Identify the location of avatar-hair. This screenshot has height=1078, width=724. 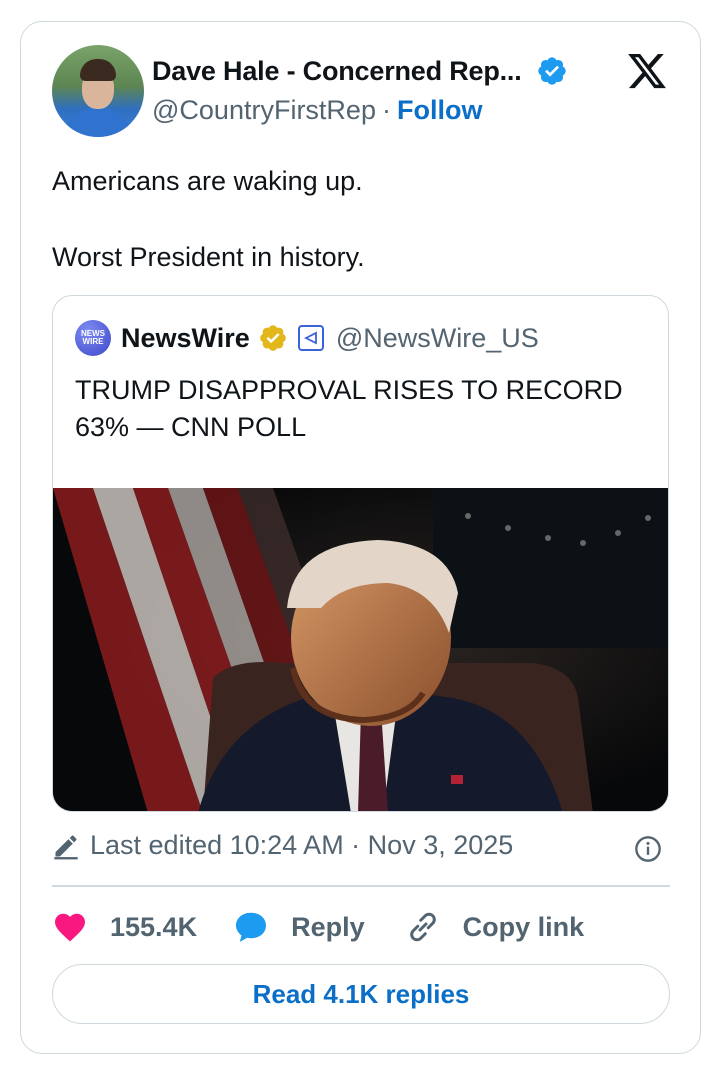
(98, 70).